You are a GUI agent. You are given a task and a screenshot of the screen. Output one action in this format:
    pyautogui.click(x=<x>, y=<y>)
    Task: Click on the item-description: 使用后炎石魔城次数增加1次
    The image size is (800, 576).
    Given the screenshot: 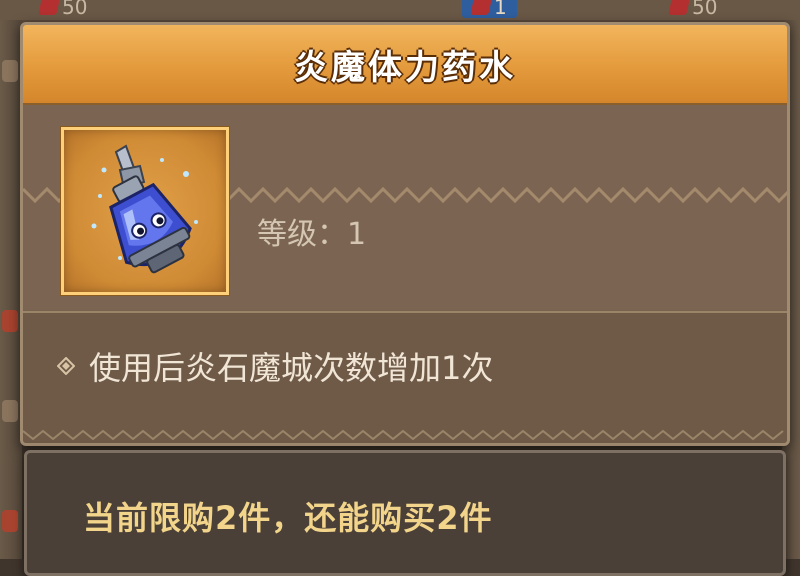 What is the action you would take?
    pyautogui.click(x=275, y=366)
    